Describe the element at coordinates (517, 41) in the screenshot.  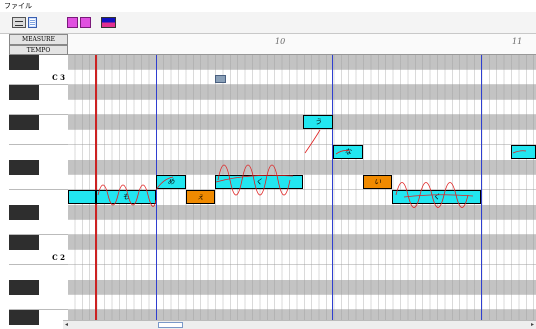
I see `measure-number-11: 11` at that location.